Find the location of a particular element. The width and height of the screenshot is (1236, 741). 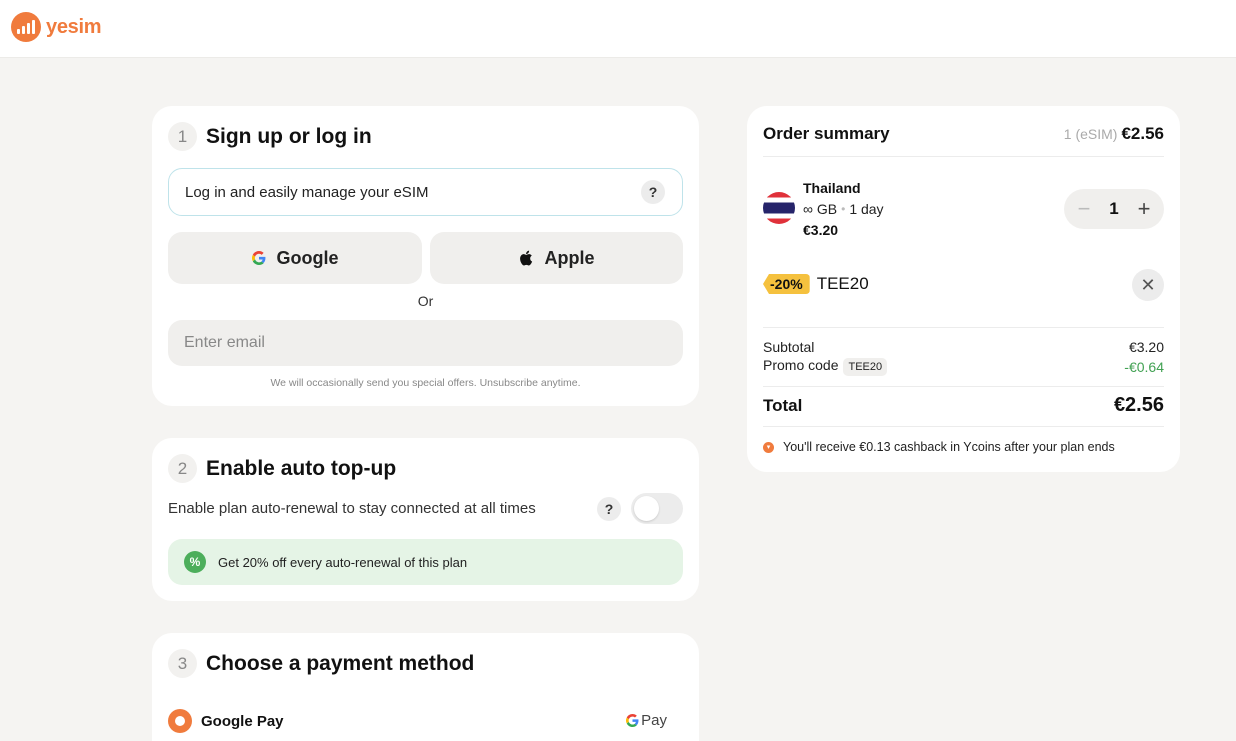

login-info-box: Log in and easily manage your eSIM ? is located at coordinates (425, 192).